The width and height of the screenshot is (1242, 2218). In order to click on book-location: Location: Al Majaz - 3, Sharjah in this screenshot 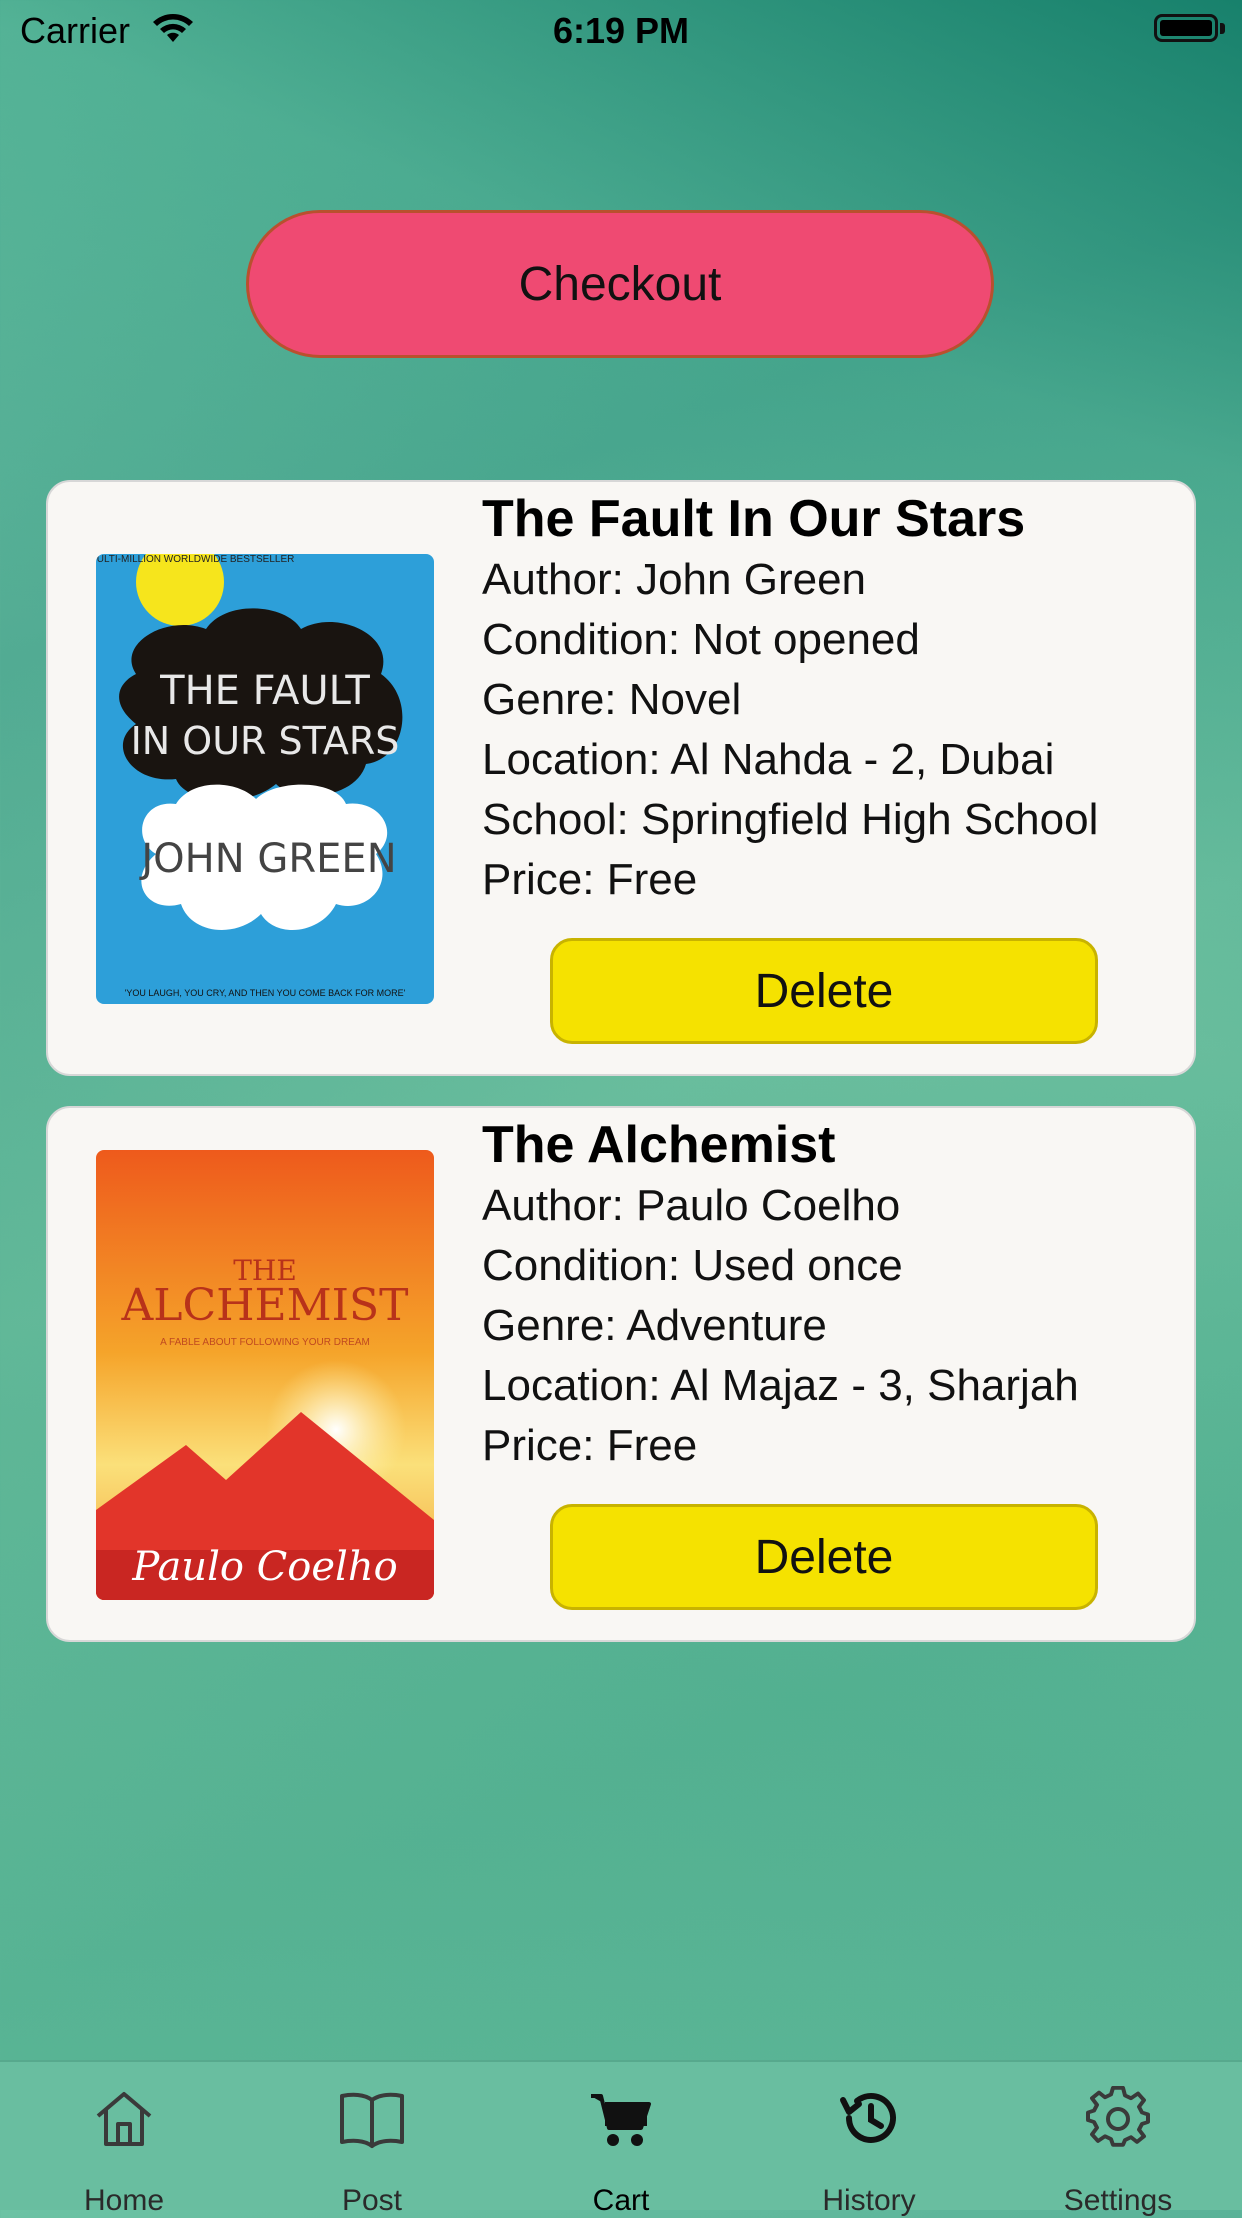, I will do `click(780, 1385)`.